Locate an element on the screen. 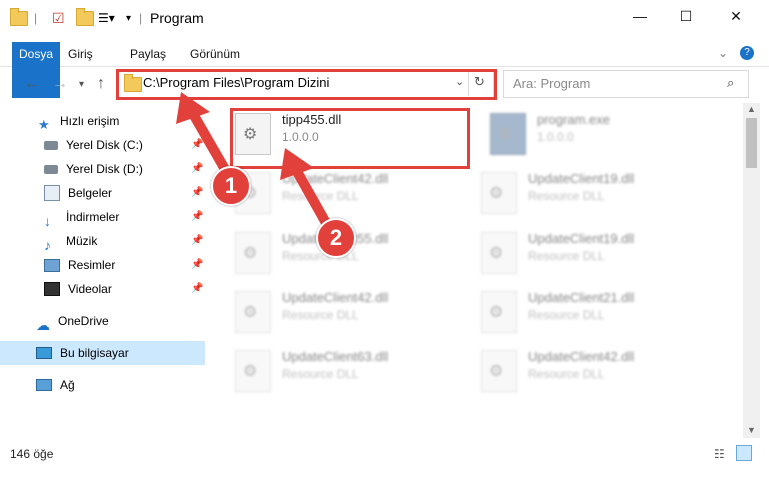  annotation-badge-1: 1 is located at coordinates (231, 186).